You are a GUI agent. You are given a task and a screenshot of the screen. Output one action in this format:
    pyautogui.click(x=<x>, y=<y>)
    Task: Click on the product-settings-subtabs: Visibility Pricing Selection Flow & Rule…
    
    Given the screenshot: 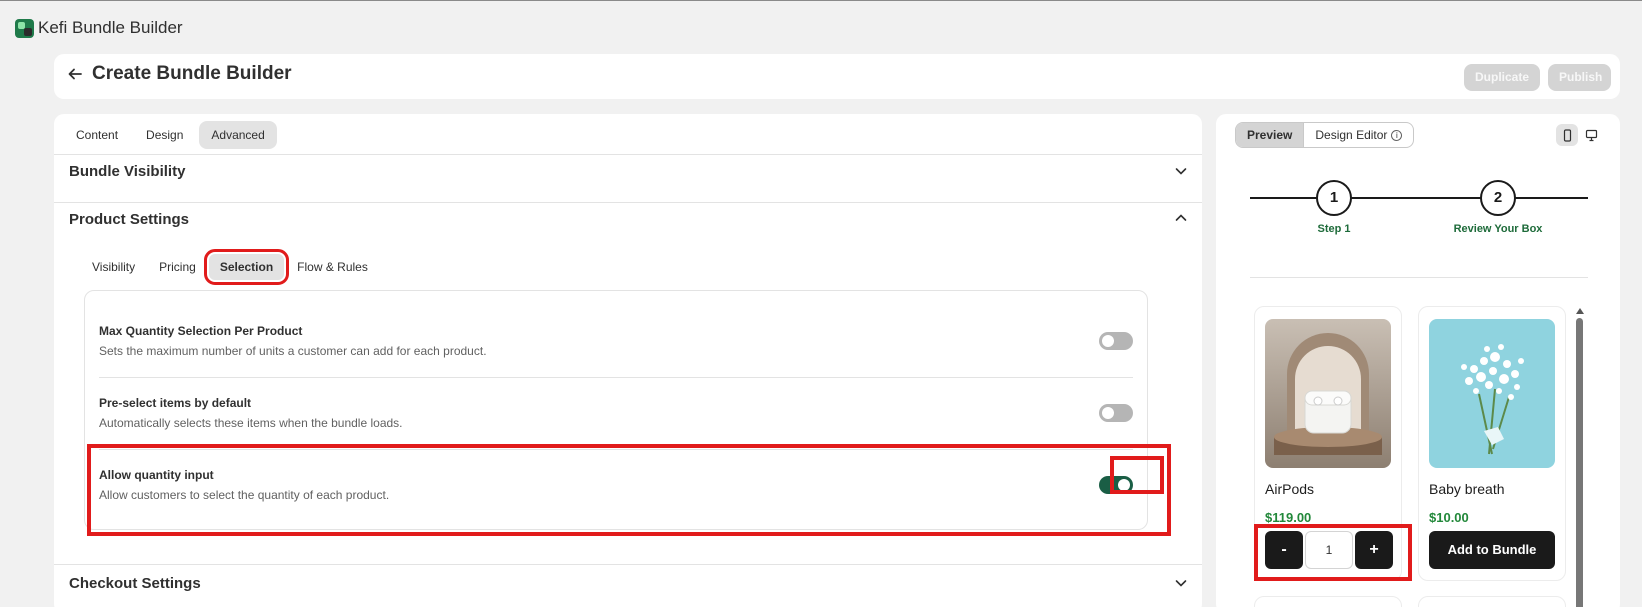 What is the action you would take?
    pyautogui.click(x=230, y=267)
    